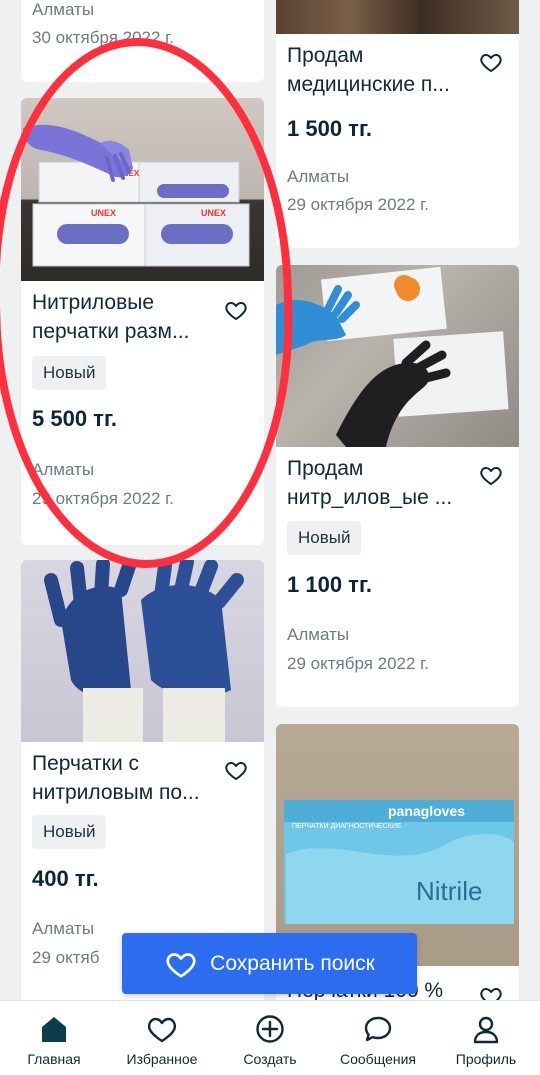  What do you see at coordinates (486, 1030) in the screenshot?
I see `person-icon` at bounding box center [486, 1030].